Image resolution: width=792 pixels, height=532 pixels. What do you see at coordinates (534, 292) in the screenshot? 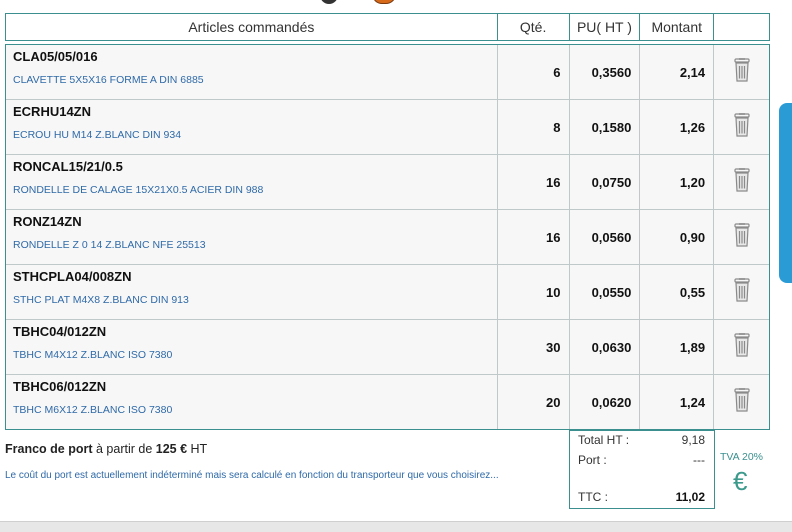
I see `quantity-value: 10` at bounding box center [534, 292].